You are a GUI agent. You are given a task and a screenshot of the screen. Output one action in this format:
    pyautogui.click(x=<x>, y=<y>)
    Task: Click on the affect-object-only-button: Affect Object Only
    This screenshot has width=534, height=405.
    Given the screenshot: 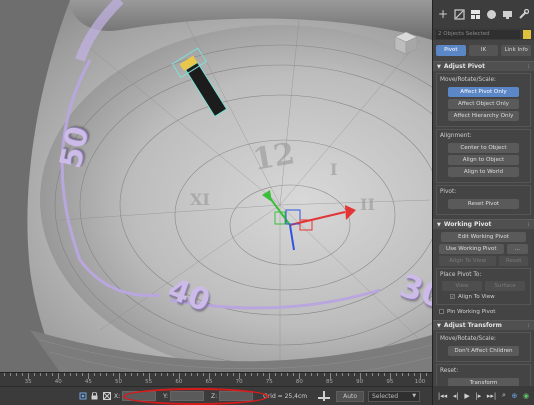 What is the action you would take?
    pyautogui.click(x=483, y=104)
    